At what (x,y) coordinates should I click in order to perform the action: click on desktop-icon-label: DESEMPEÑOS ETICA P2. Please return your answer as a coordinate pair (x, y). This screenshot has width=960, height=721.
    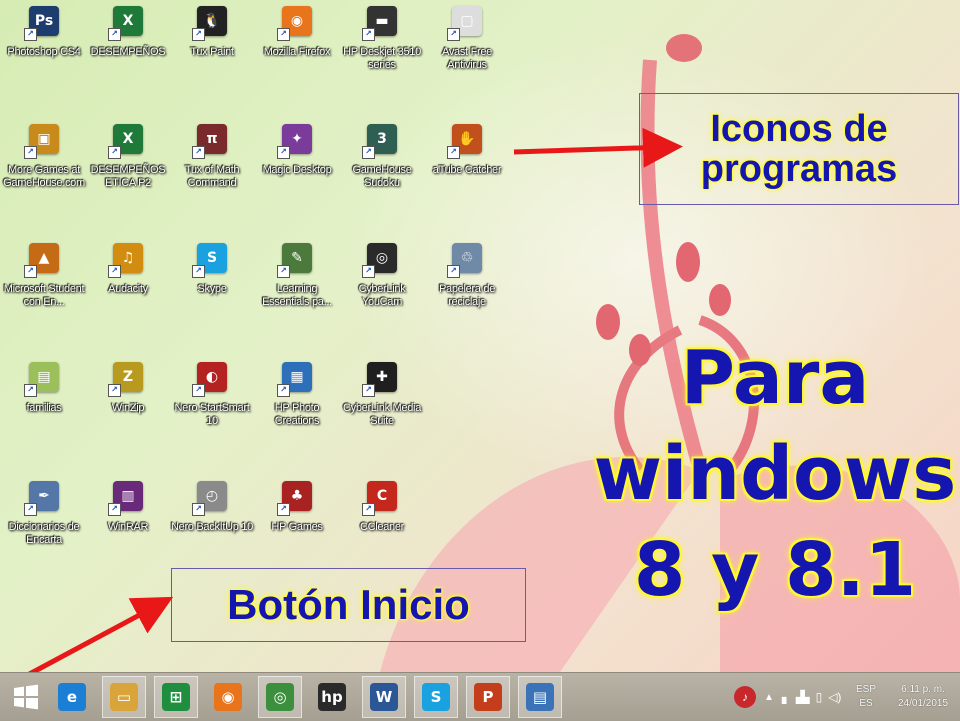
    Looking at the image, I should click on (128, 176).